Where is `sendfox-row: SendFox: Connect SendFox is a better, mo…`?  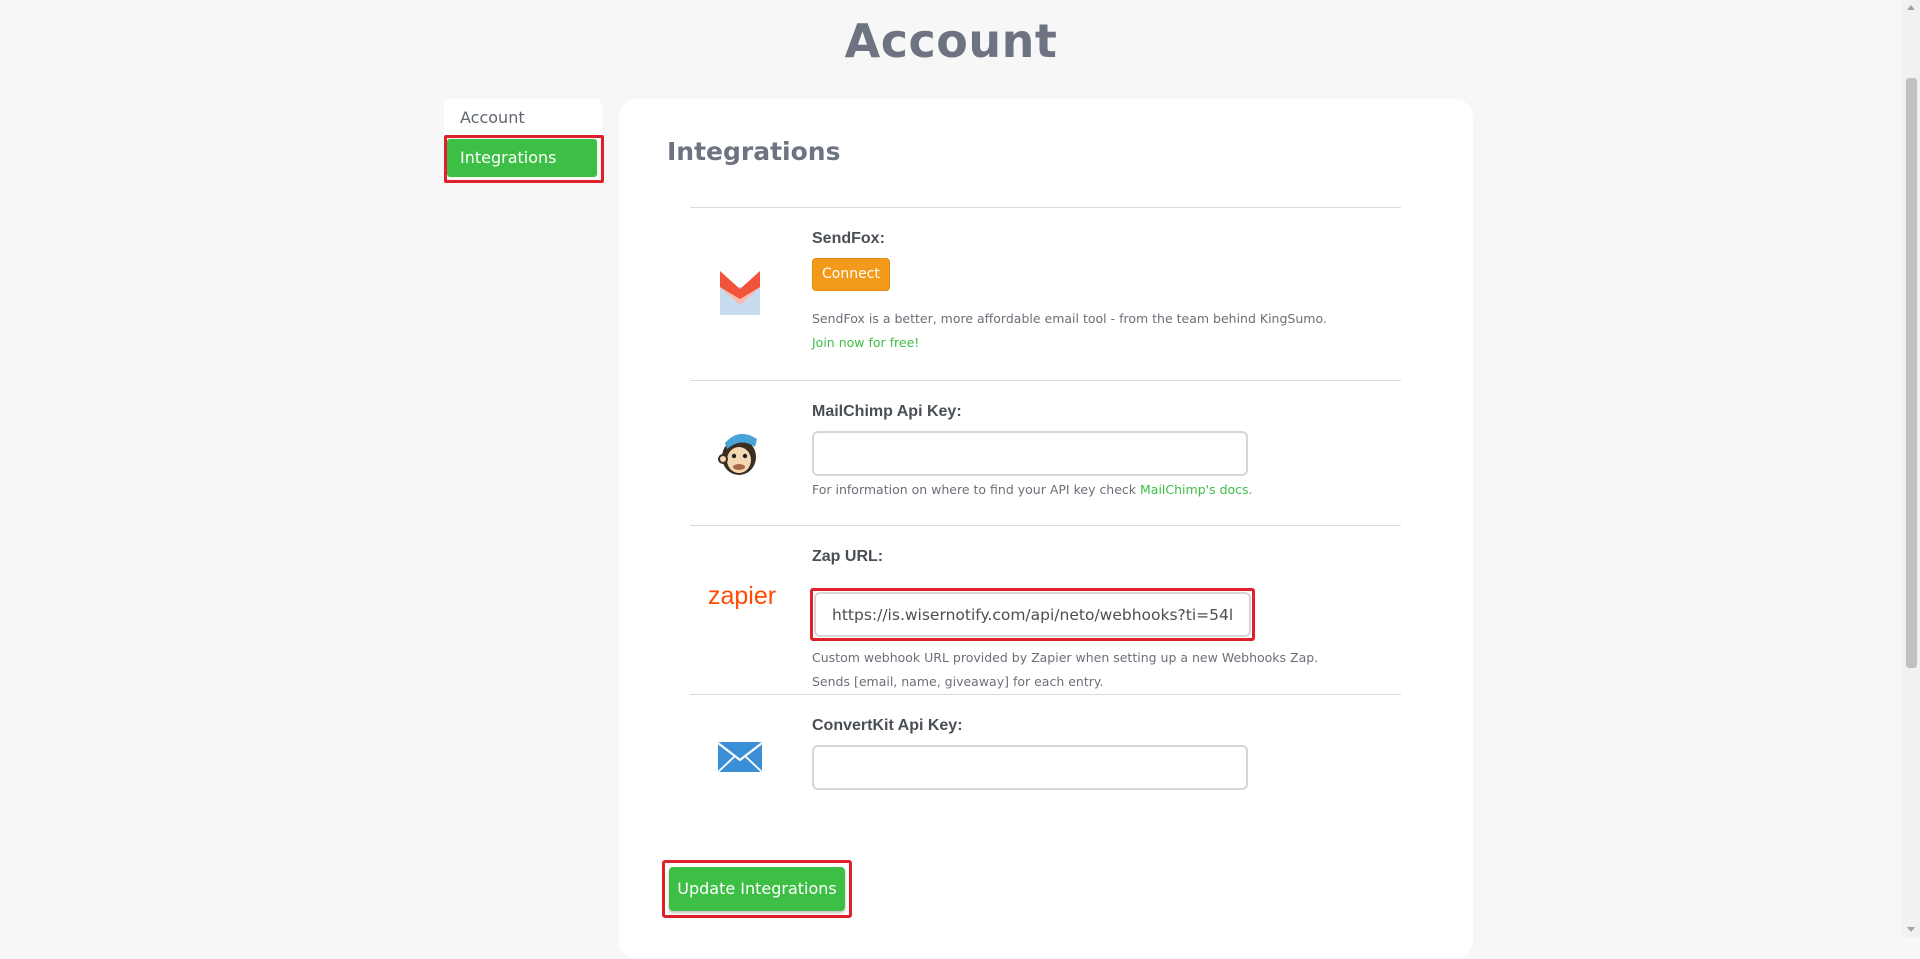 sendfox-row: SendFox: Connect SendFox is a better, mo… is located at coordinates (1045, 294).